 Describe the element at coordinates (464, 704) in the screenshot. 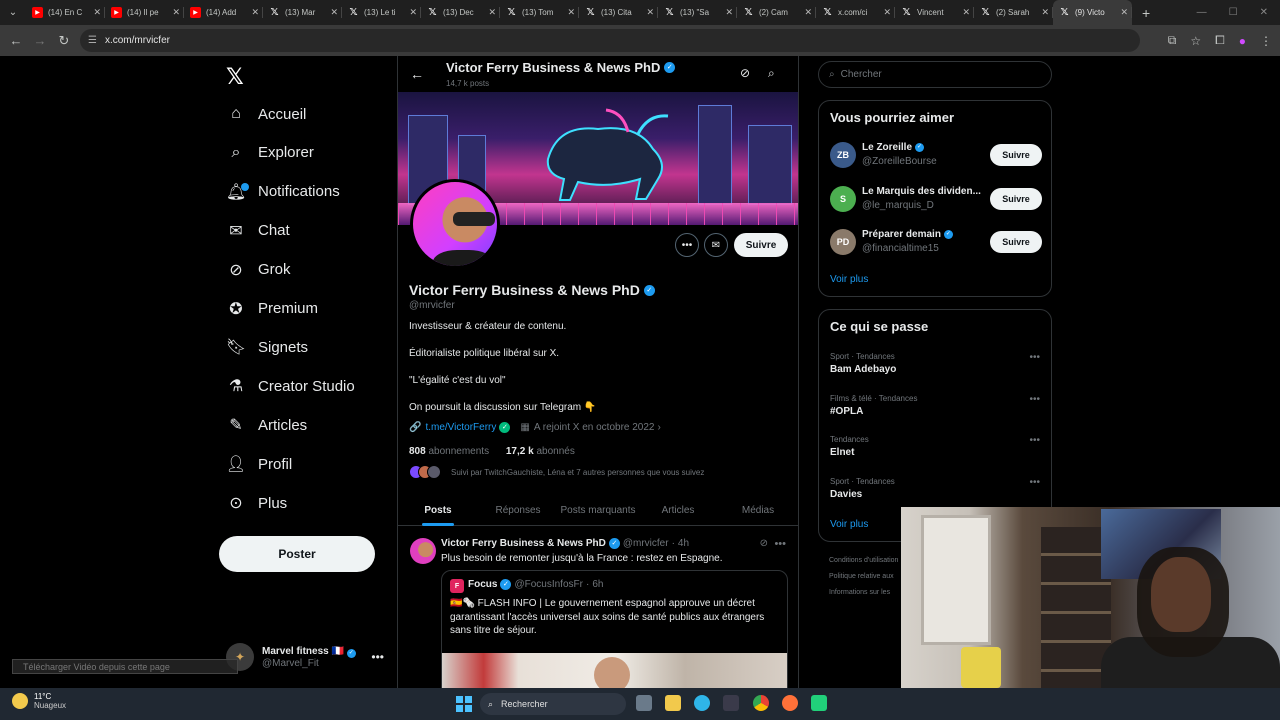

I see `windows-start-icon` at that location.